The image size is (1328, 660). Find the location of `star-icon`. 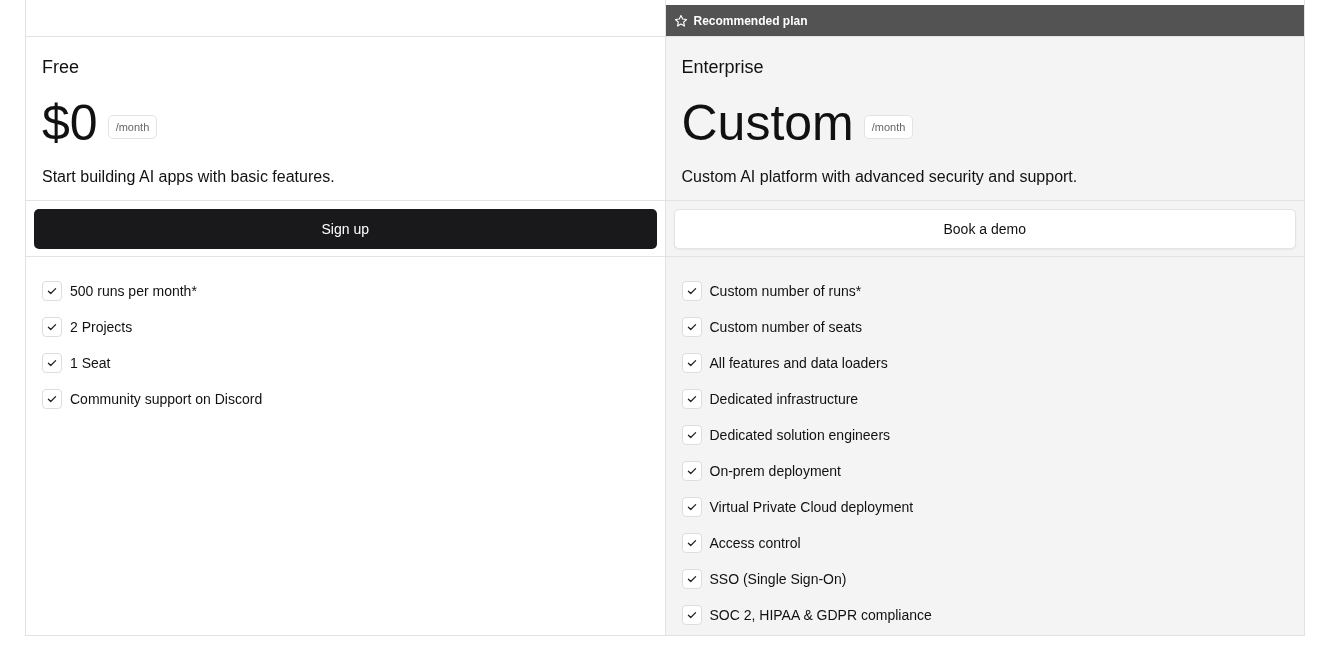

star-icon is located at coordinates (680, 20).